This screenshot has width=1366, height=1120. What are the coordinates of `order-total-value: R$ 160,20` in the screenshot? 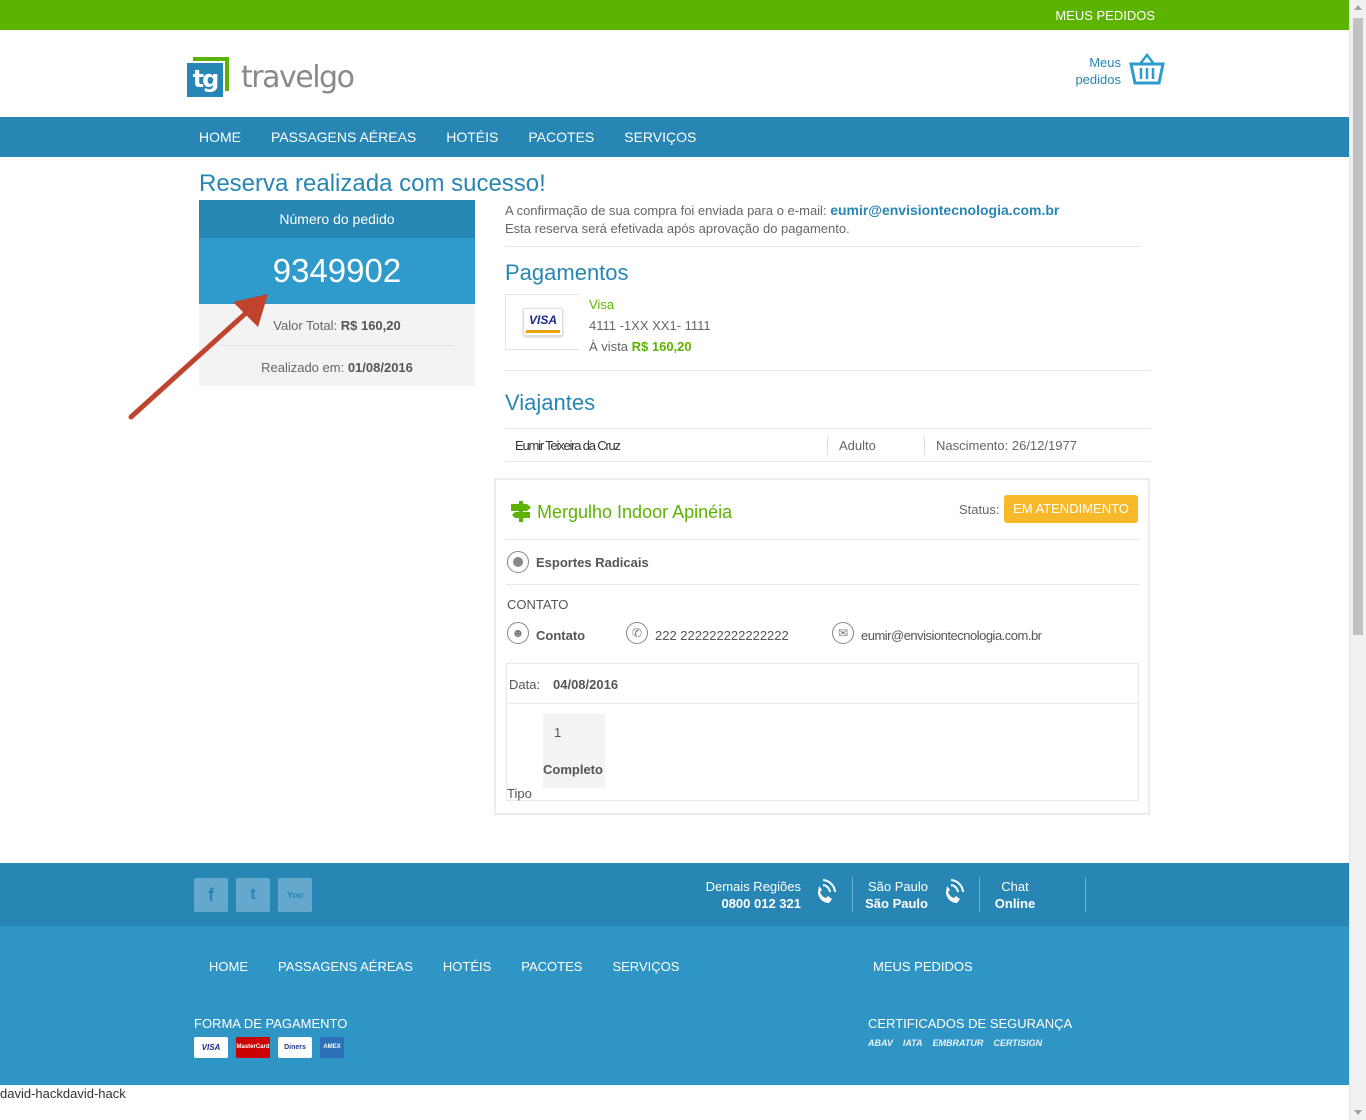 It's located at (370, 325).